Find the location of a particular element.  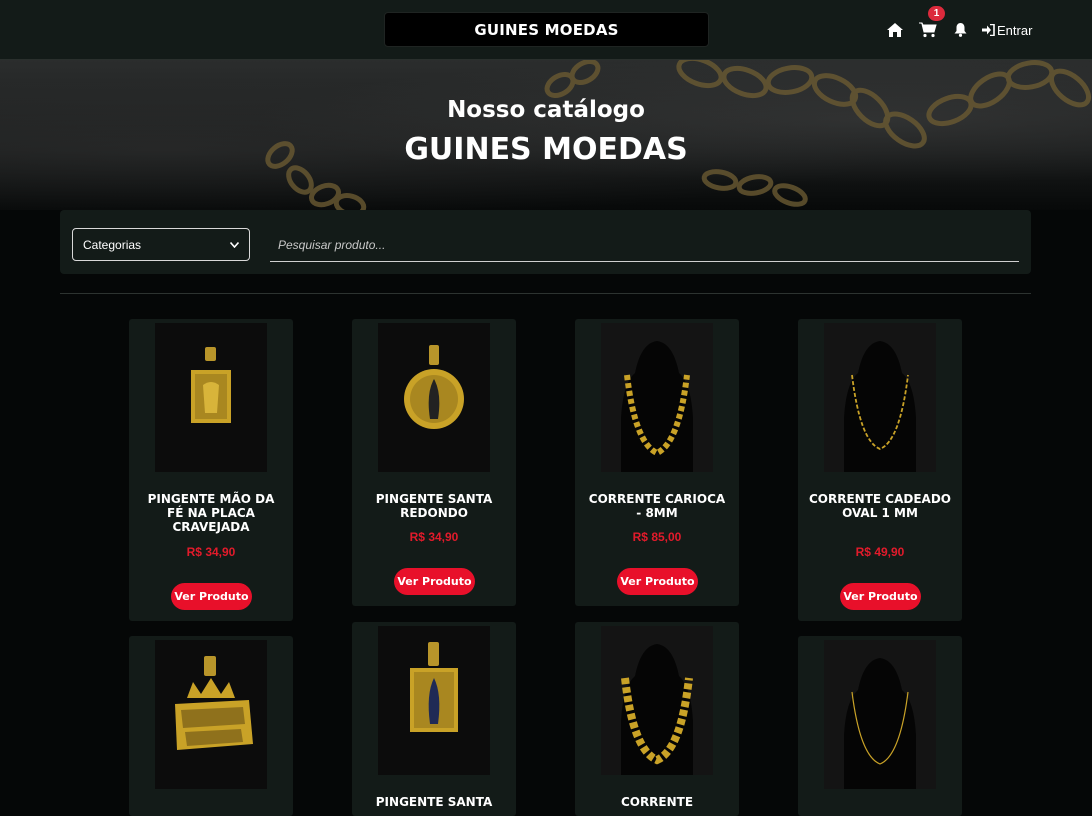

category-select: Categorias is located at coordinates (161, 244).